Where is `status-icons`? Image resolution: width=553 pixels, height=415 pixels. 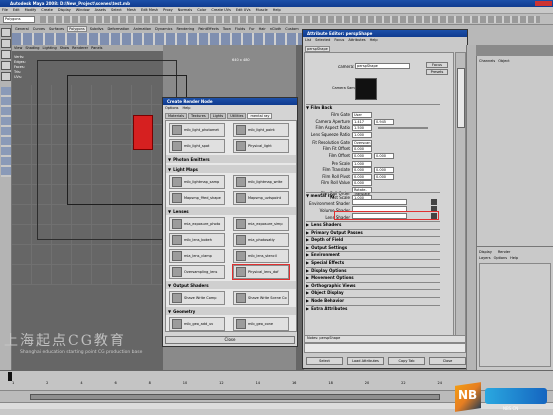 status-icons is located at coordinates (290, 19).